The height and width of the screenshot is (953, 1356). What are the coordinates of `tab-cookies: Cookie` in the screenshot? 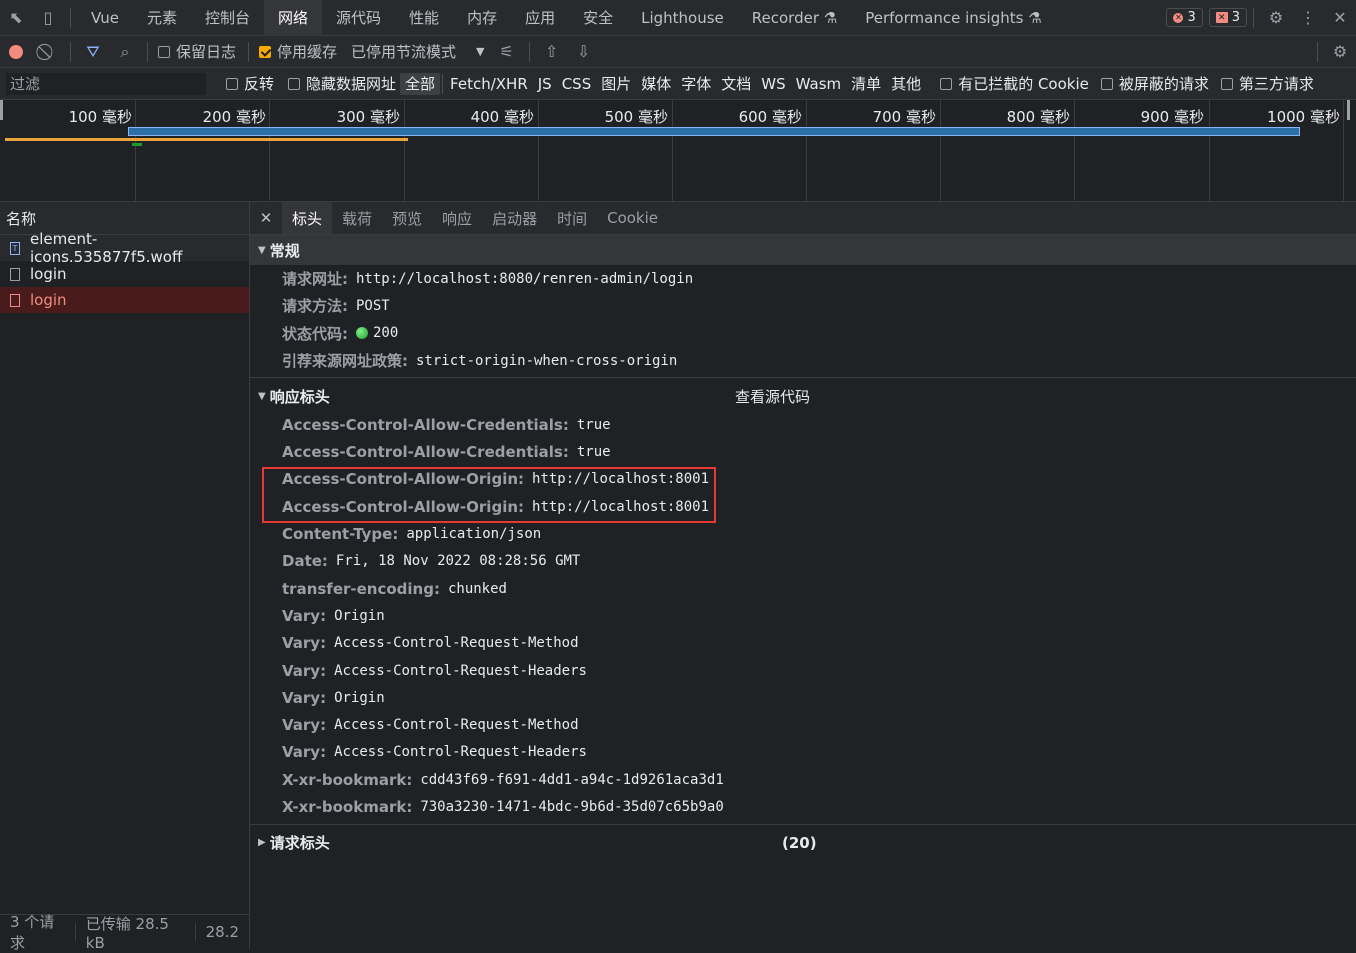 It's located at (632, 218).